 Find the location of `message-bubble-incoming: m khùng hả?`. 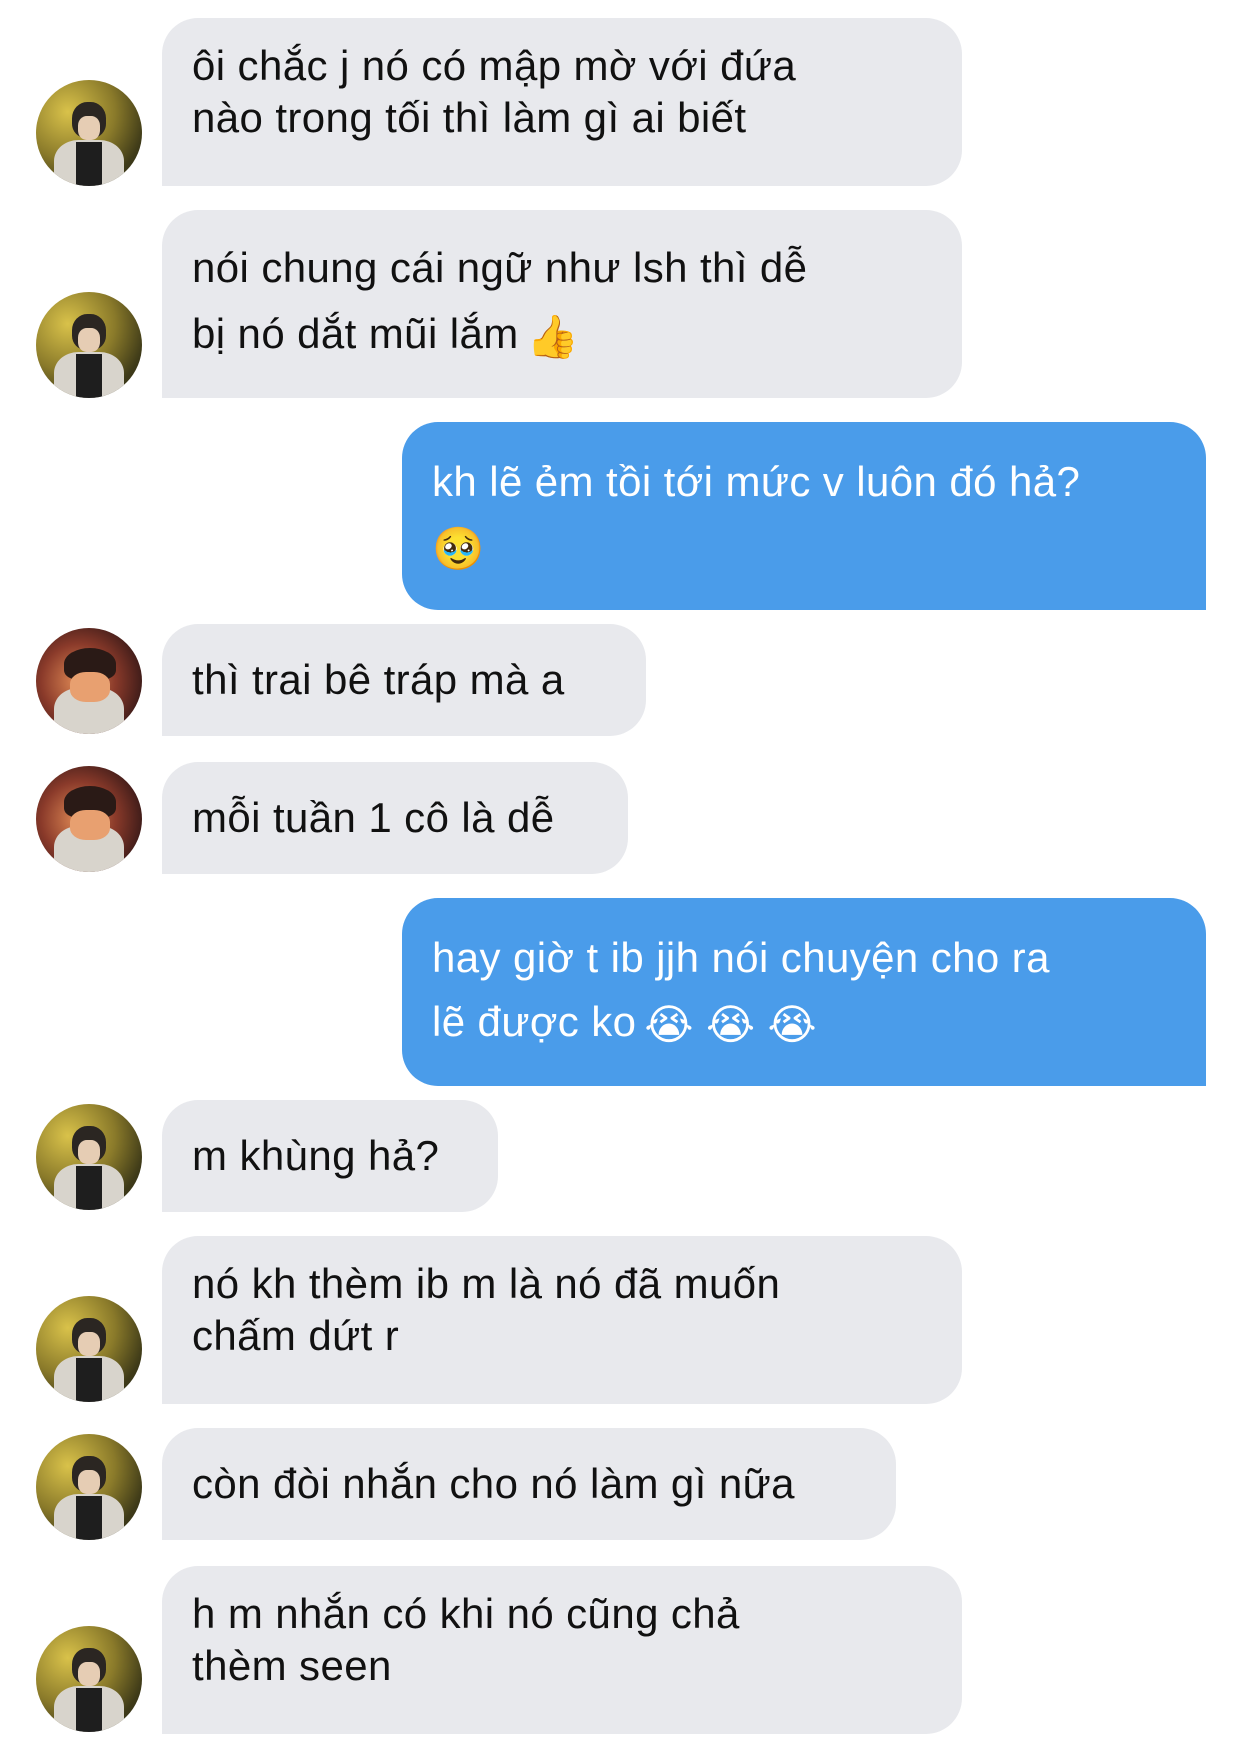

message-bubble-incoming: m khùng hả? is located at coordinates (330, 1156).